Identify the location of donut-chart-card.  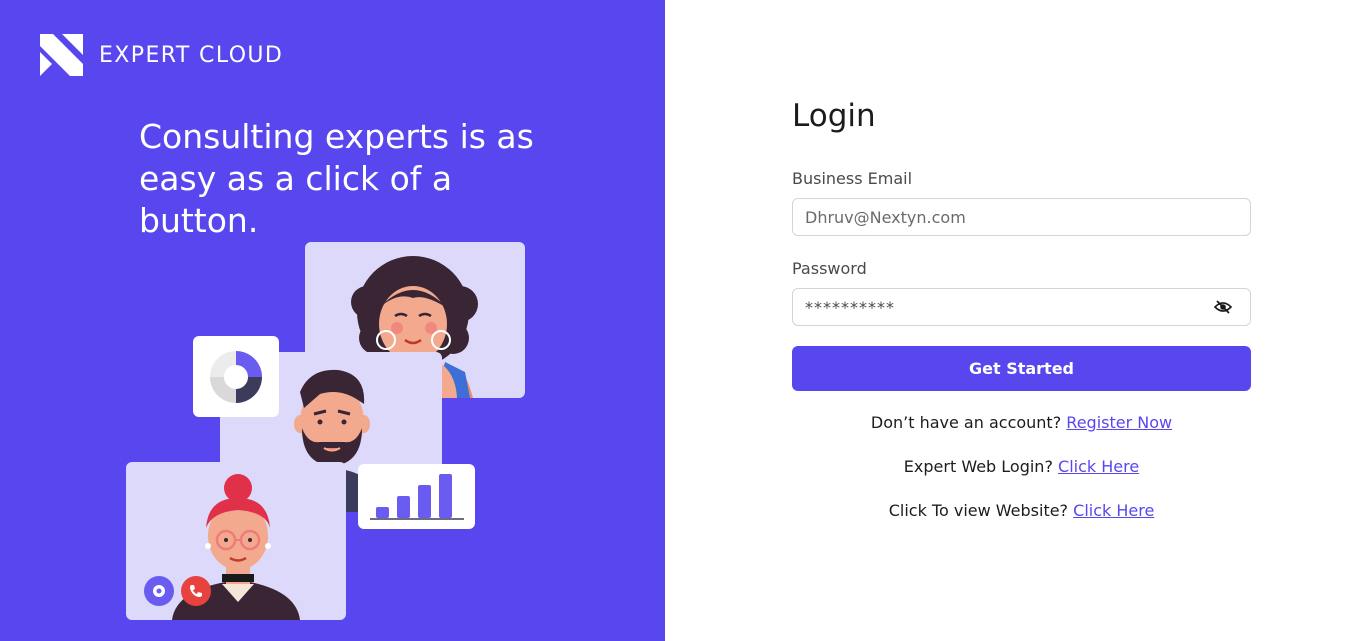
(236, 376).